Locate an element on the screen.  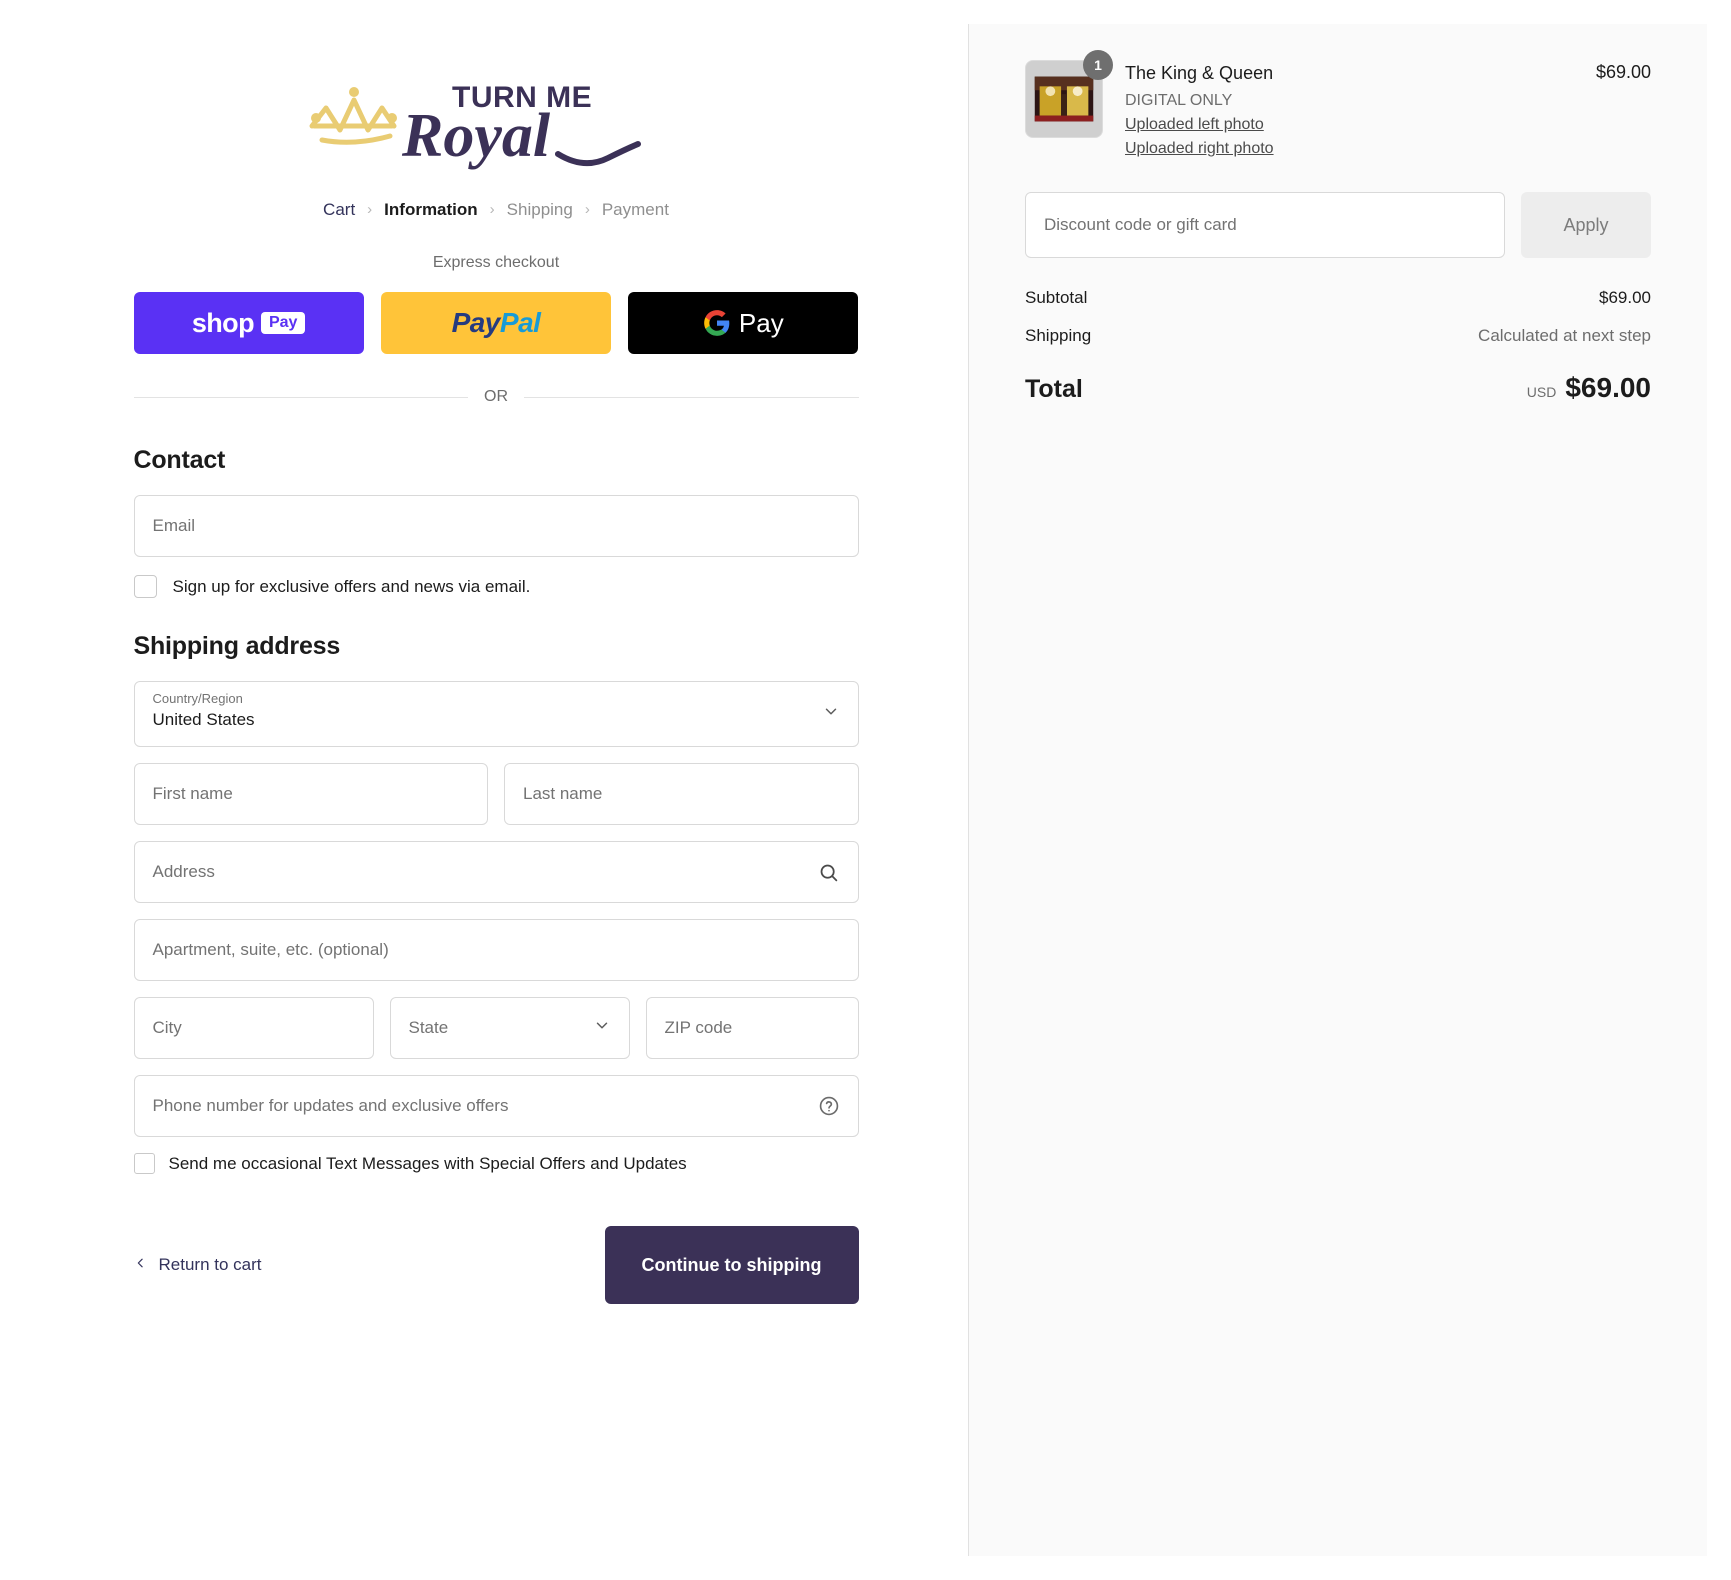
name-row: First name Last name is located at coordinates (496, 802).